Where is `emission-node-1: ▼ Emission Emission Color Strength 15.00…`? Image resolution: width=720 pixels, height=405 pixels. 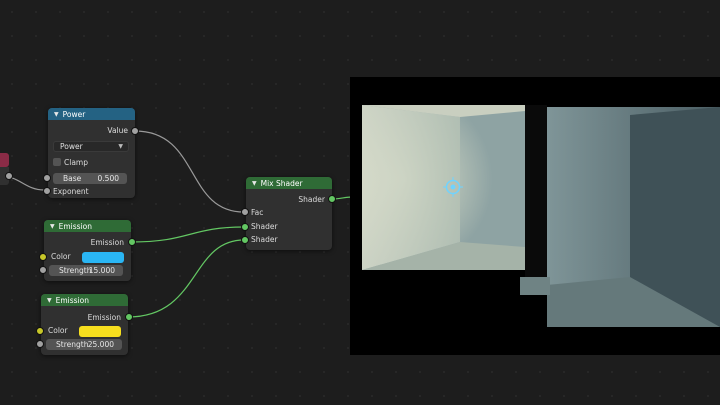 emission-node-1: ▼ Emission Emission Color Strength 15.00… is located at coordinates (87, 250).